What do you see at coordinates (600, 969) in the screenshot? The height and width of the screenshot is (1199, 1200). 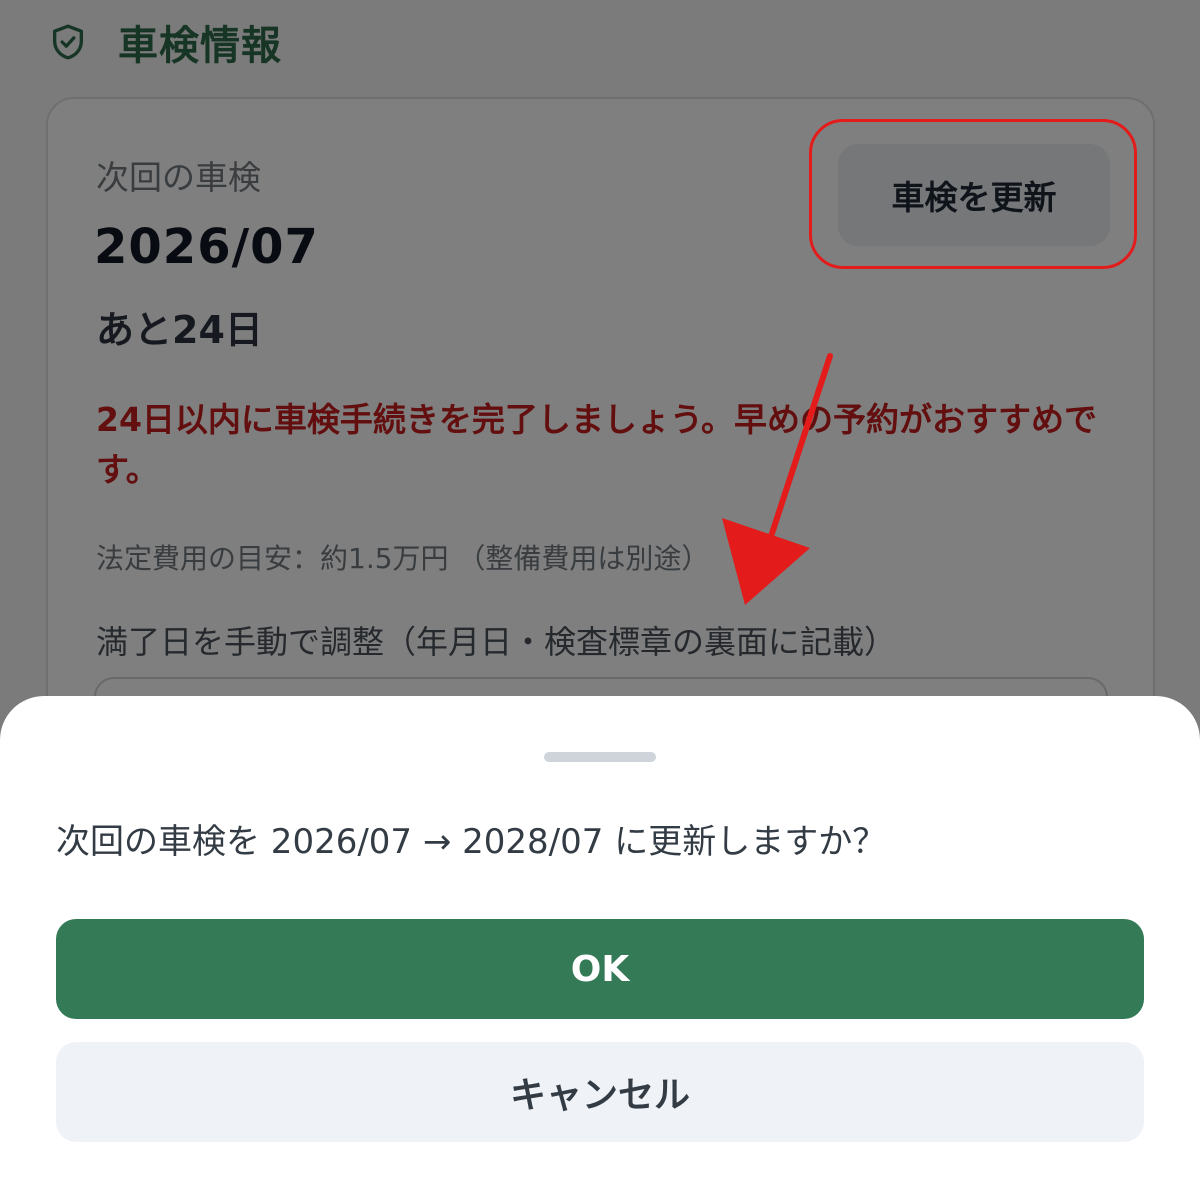 I see `ok-button: OK` at bounding box center [600, 969].